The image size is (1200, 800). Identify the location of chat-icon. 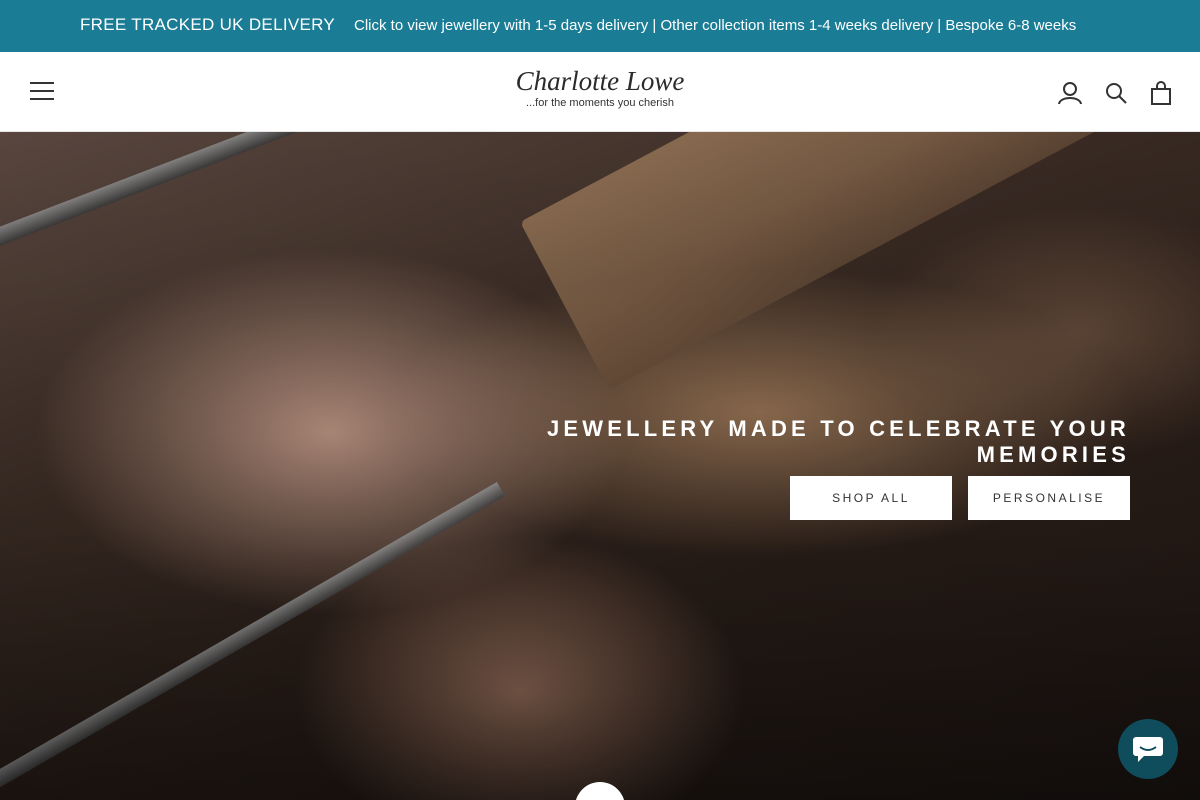
(1148, 749).